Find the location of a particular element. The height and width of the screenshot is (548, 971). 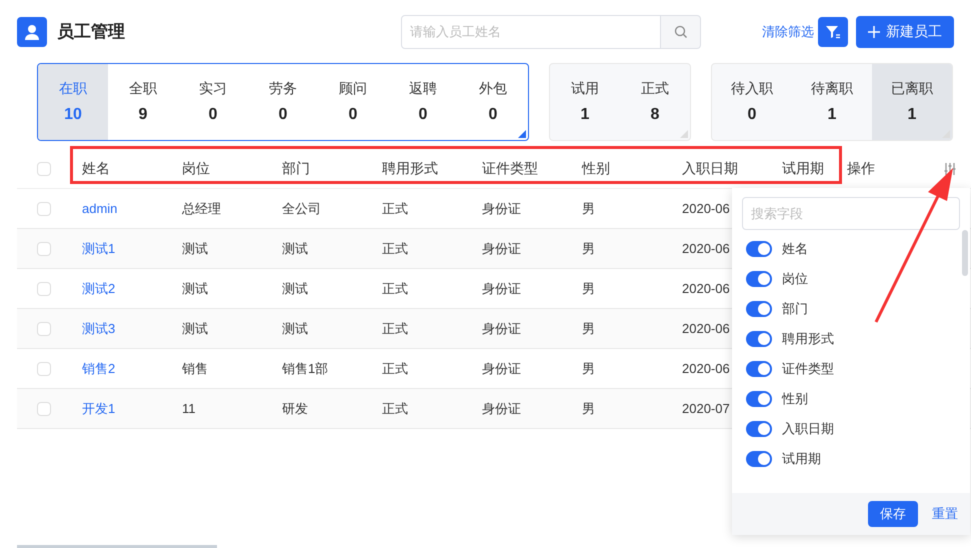

table-cell: 销售1部 is located at coordinates (305, 368).